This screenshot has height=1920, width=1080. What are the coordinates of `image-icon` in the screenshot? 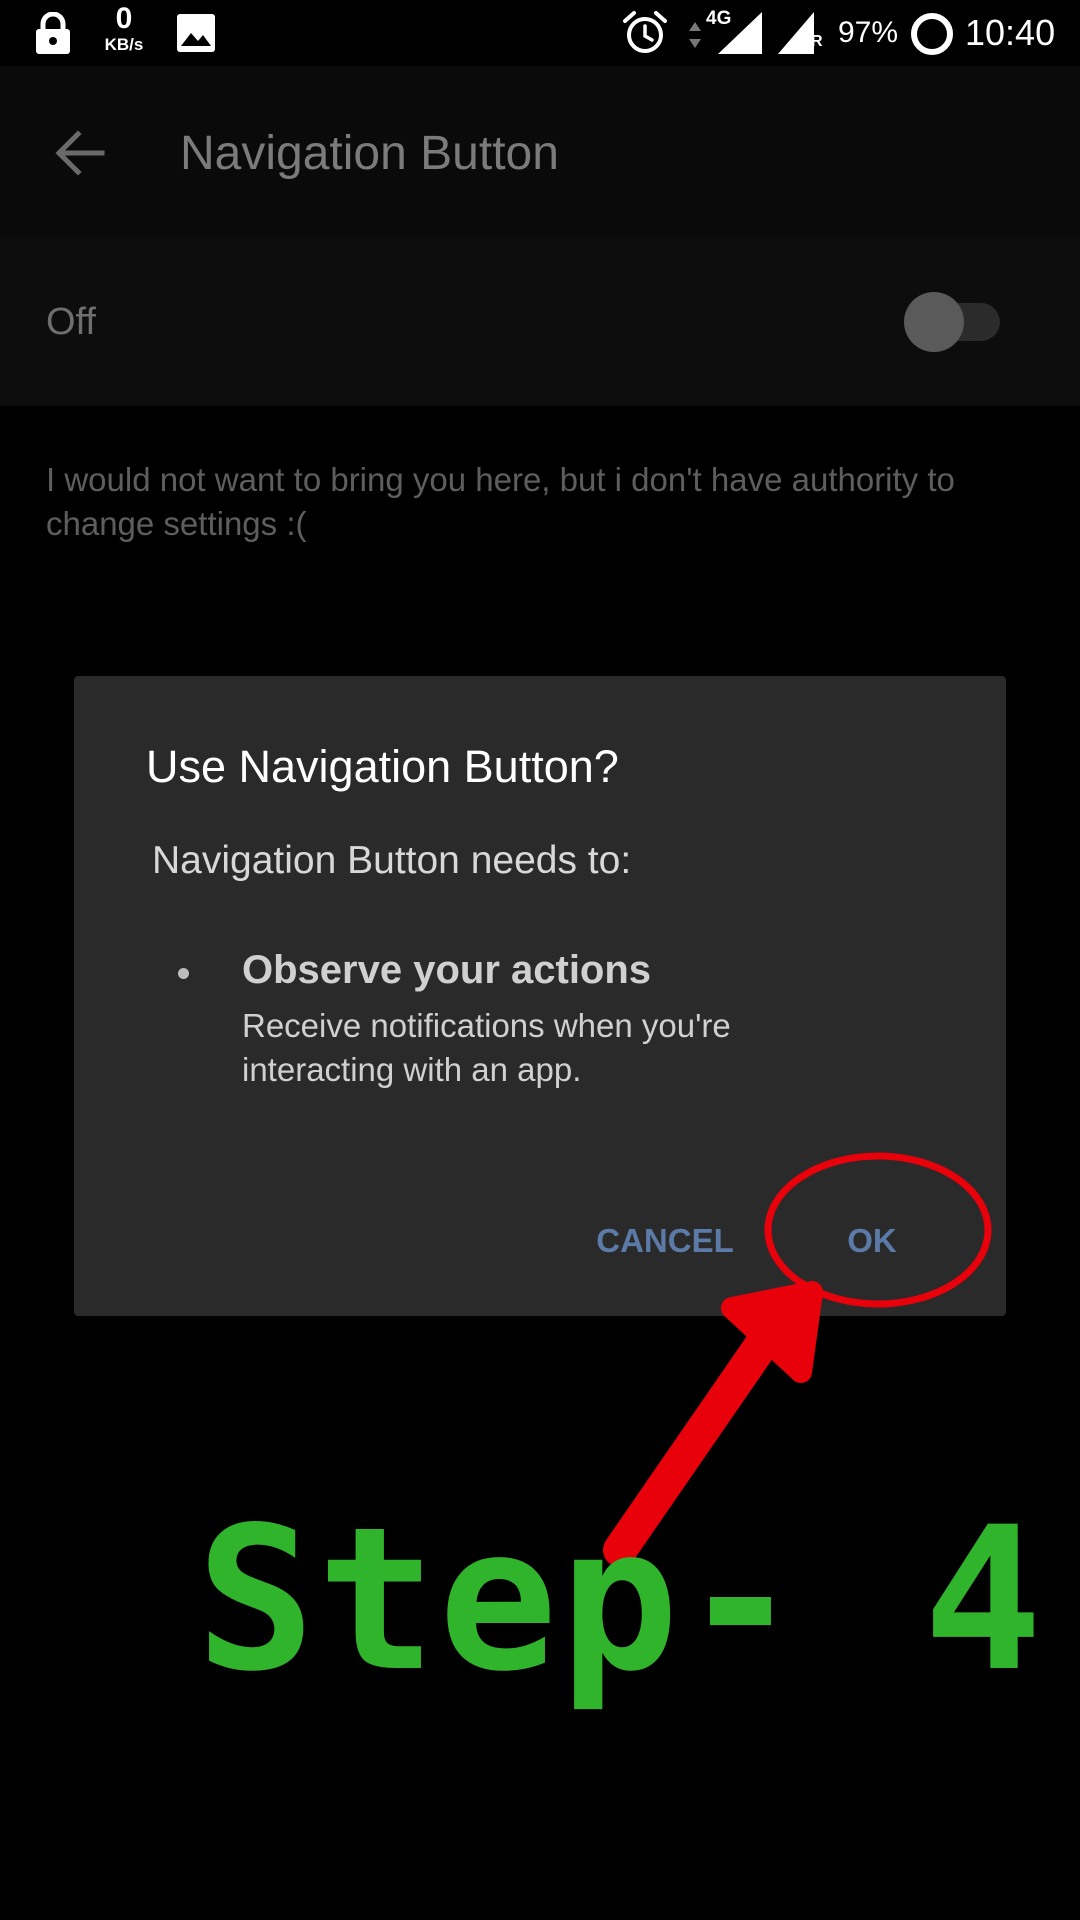 It's located at (196, 33).